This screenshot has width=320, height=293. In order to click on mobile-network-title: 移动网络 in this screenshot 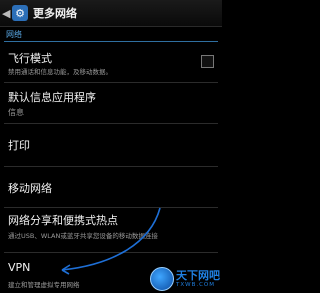, I will do `click(30, 188)`.